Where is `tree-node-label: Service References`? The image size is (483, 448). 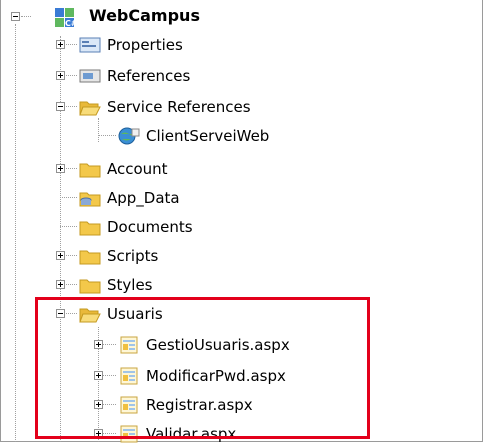
tree-node-label: Service References is located at coordinates (179, 107).